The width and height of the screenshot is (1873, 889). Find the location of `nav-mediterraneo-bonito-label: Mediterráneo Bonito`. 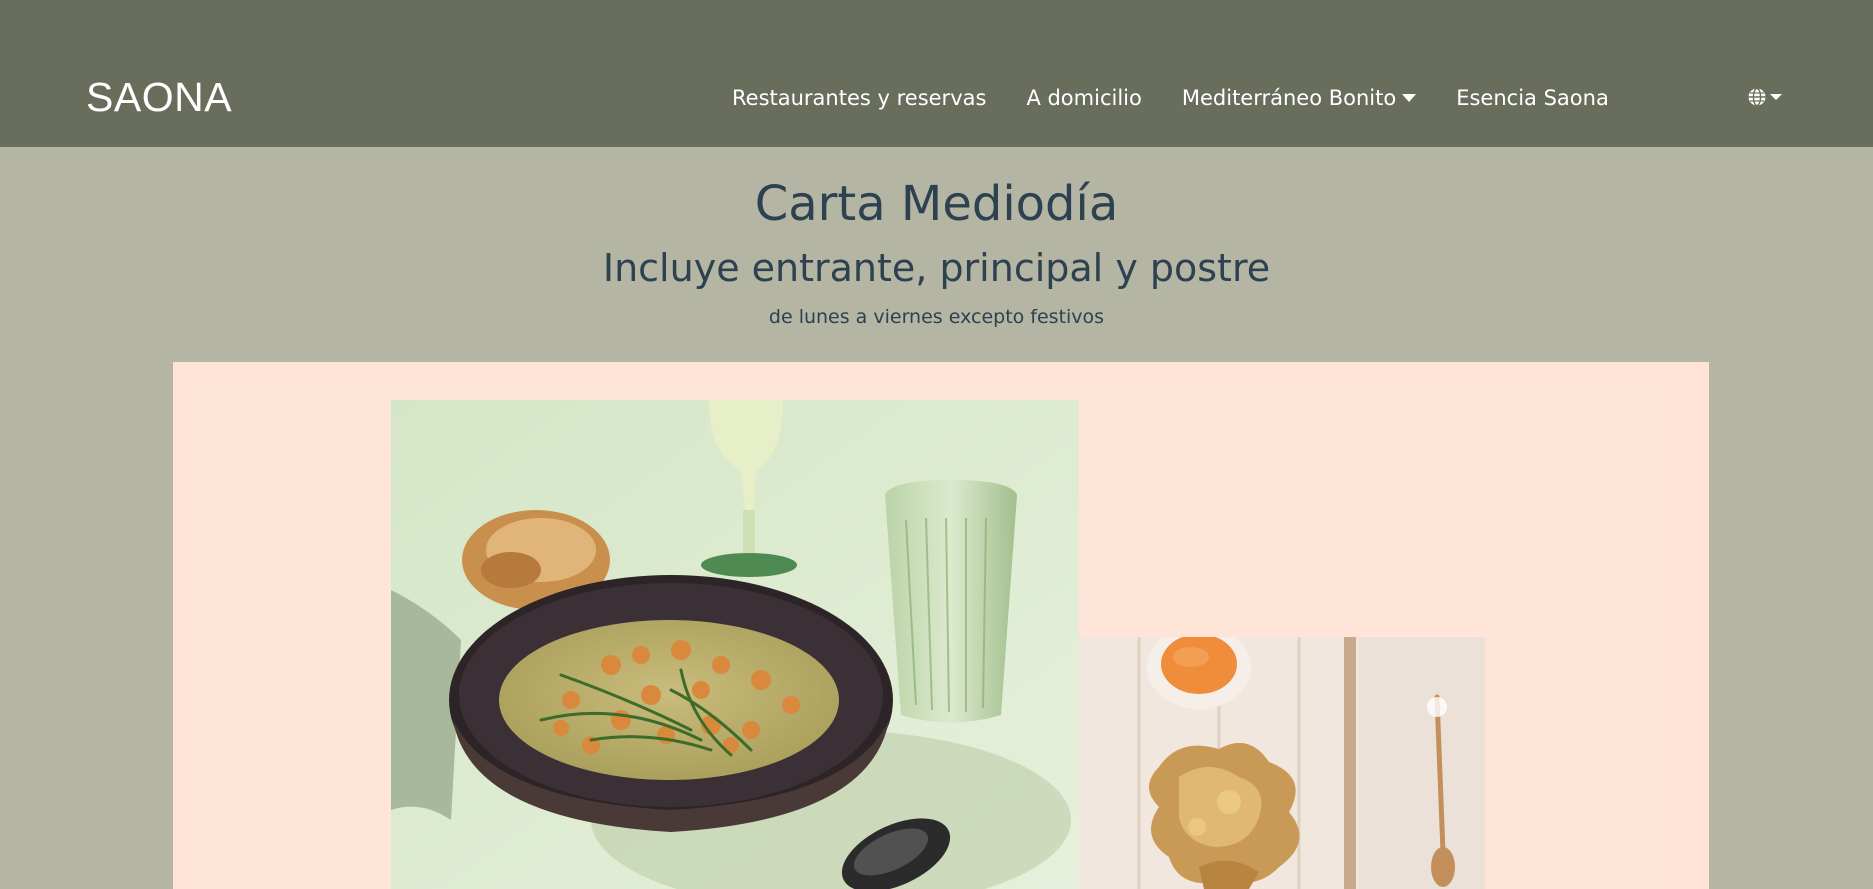

nav-mediterraneo-bonito-label: Mediterráneo Bonito is located at coordinates (1289, 98).